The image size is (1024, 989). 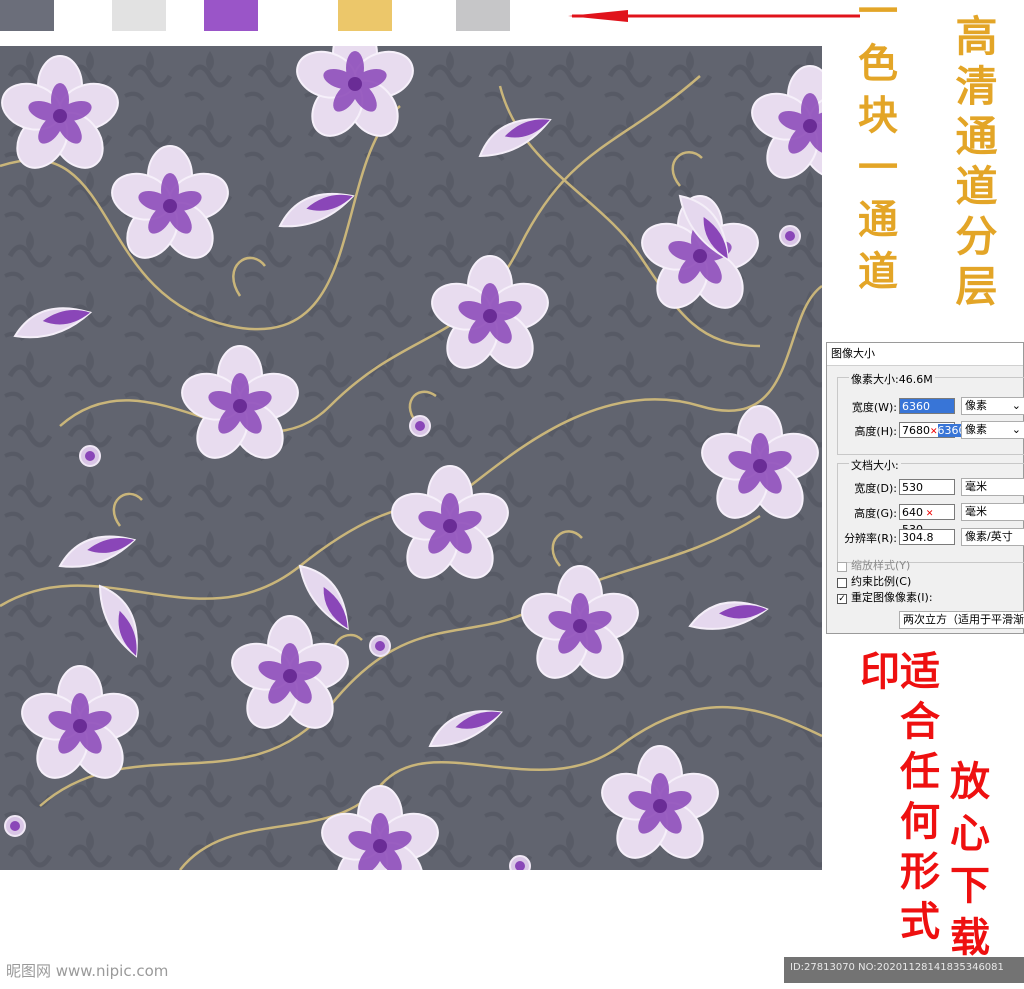 I want to click on id-watermark: ID:27813070 NO:20201128141835346081, so click(x=897, y=967).